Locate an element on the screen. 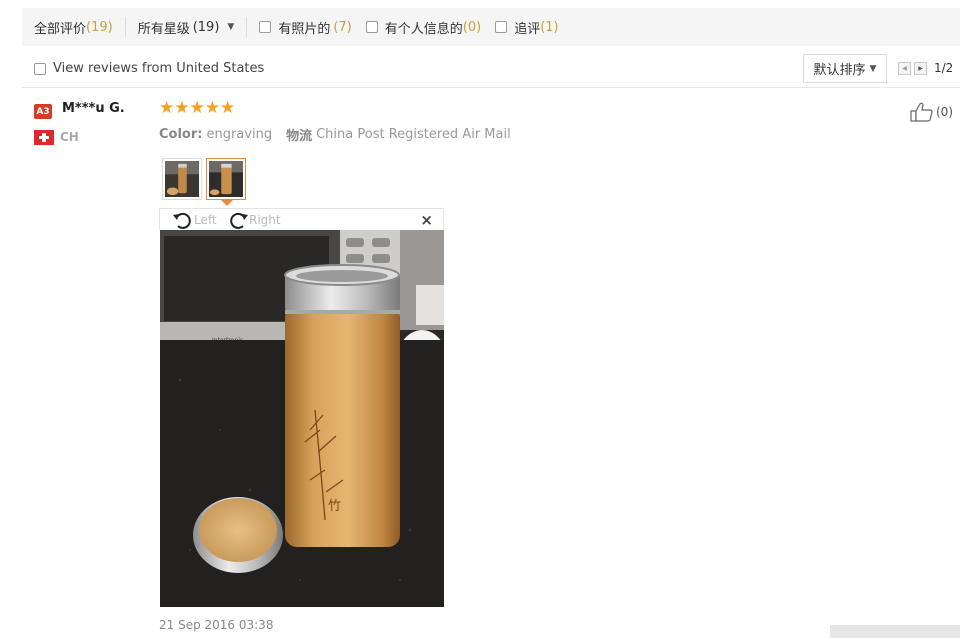 The image size is (960, 638). filter-personal-info: 有个人信息的 (0) is located at coordinates (428, 27).